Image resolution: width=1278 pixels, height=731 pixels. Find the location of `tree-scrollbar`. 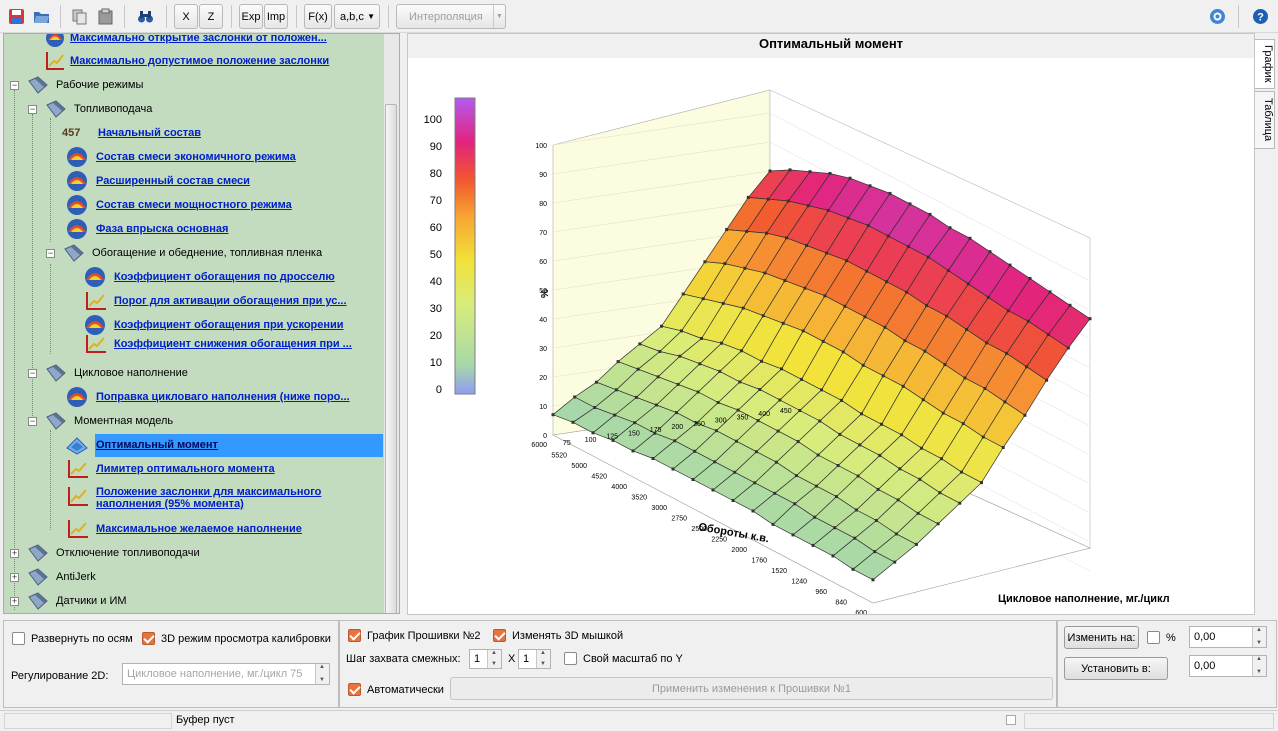

tree-scrollbar is located at coordinates (391, 323).